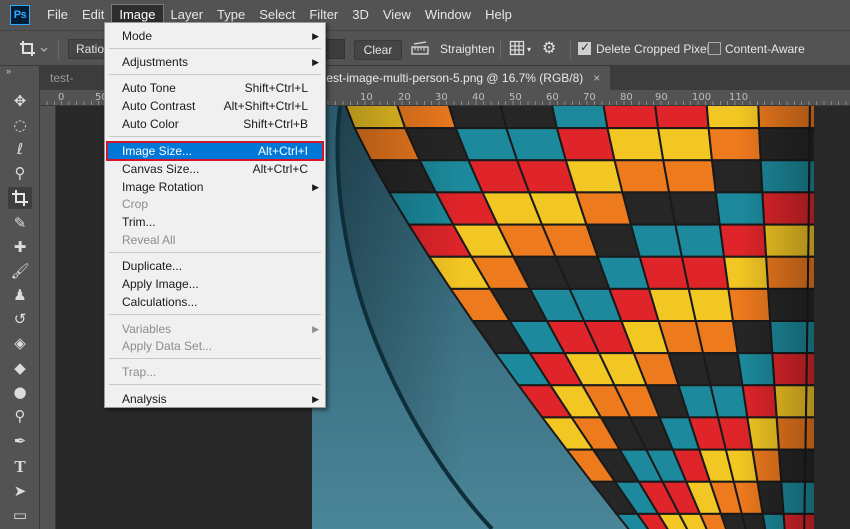 The image size is (850, 529). What do you see at coordinates (144, 399) in the screenshot?
I see `menu-item-label: Analysis` at bounding box center [144, 399].